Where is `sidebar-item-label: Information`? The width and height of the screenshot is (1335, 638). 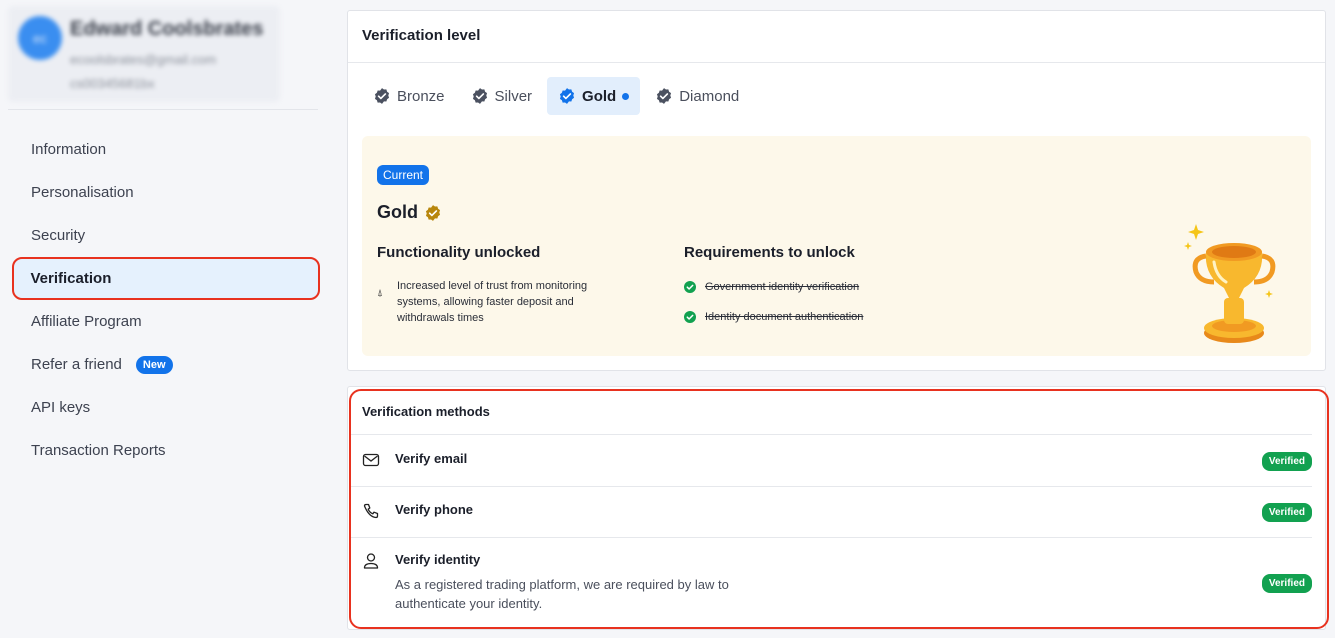
sidebar-item-label: Information is located at coordinates (69, 149).